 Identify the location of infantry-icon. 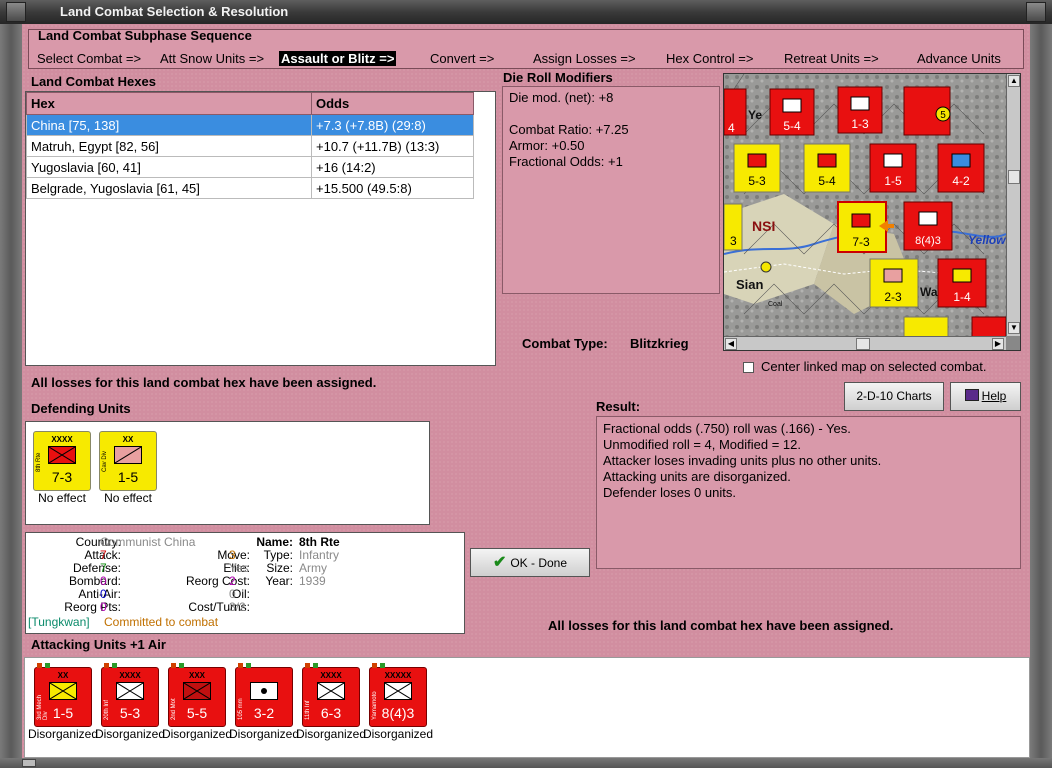
(331, 691).